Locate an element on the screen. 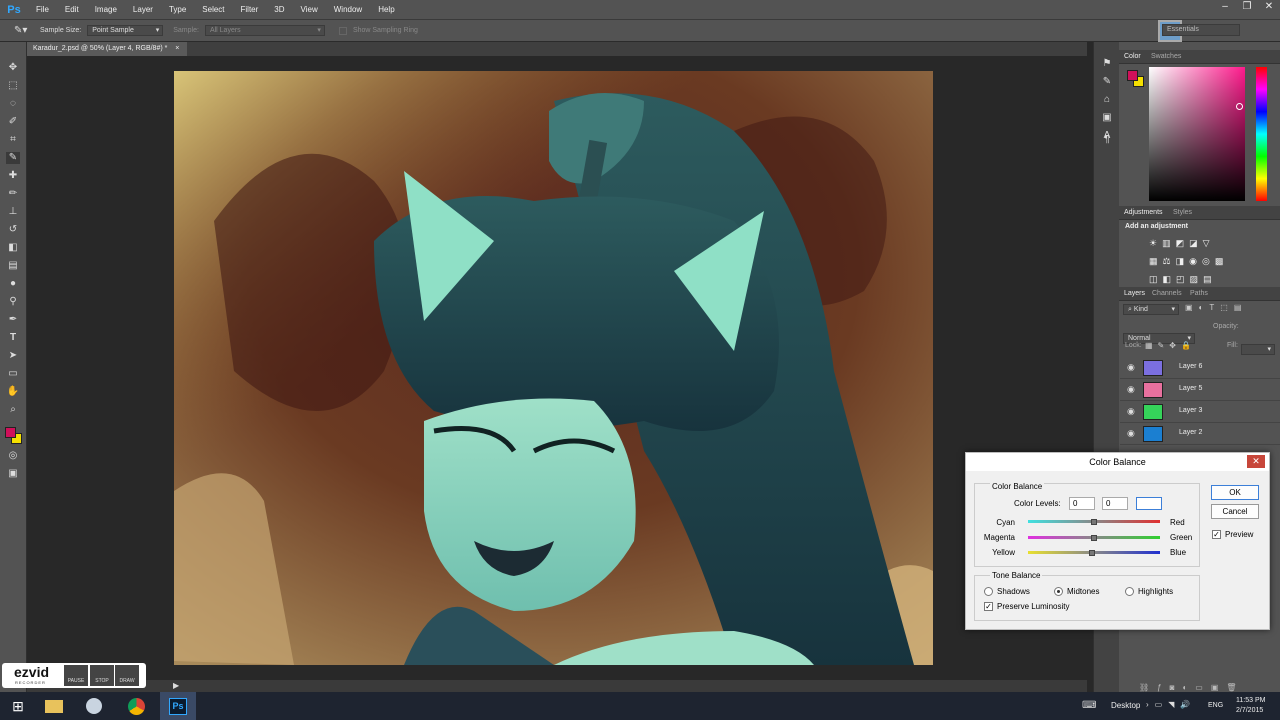 This screenshot has width=1280, height=720. ezvid-pause-button: PAUSE is located at coordinates (76, 675).